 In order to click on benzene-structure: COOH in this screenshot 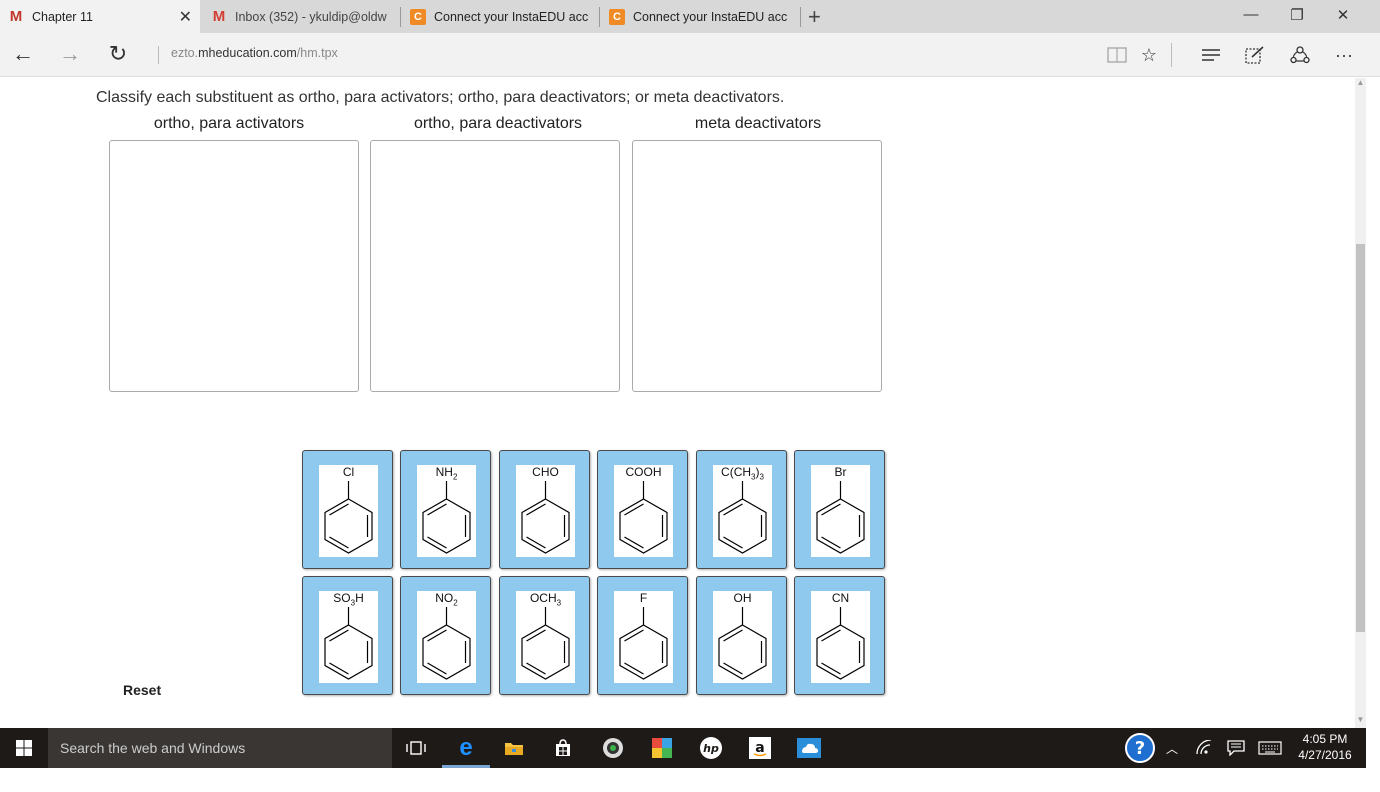, I will do `click(643, 511)`.